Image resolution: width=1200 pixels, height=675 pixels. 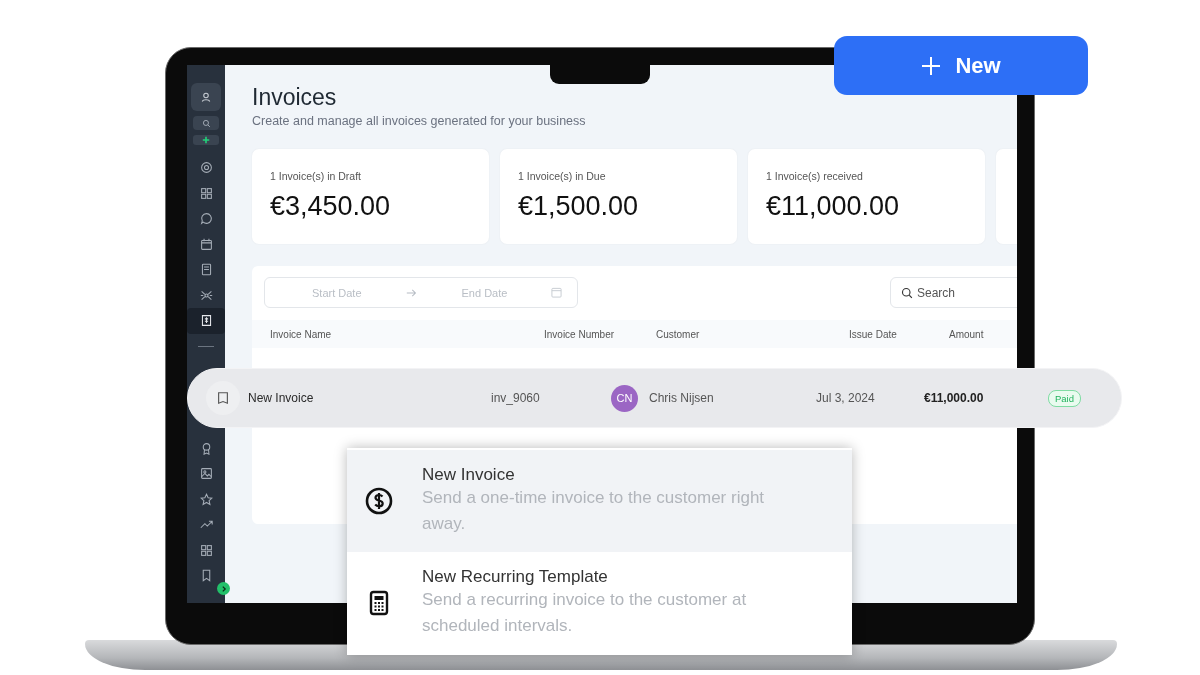 What do you see at coordinates (206, 168) in the screenshot?
I see `target-icon` at bounding box center [206, 168].